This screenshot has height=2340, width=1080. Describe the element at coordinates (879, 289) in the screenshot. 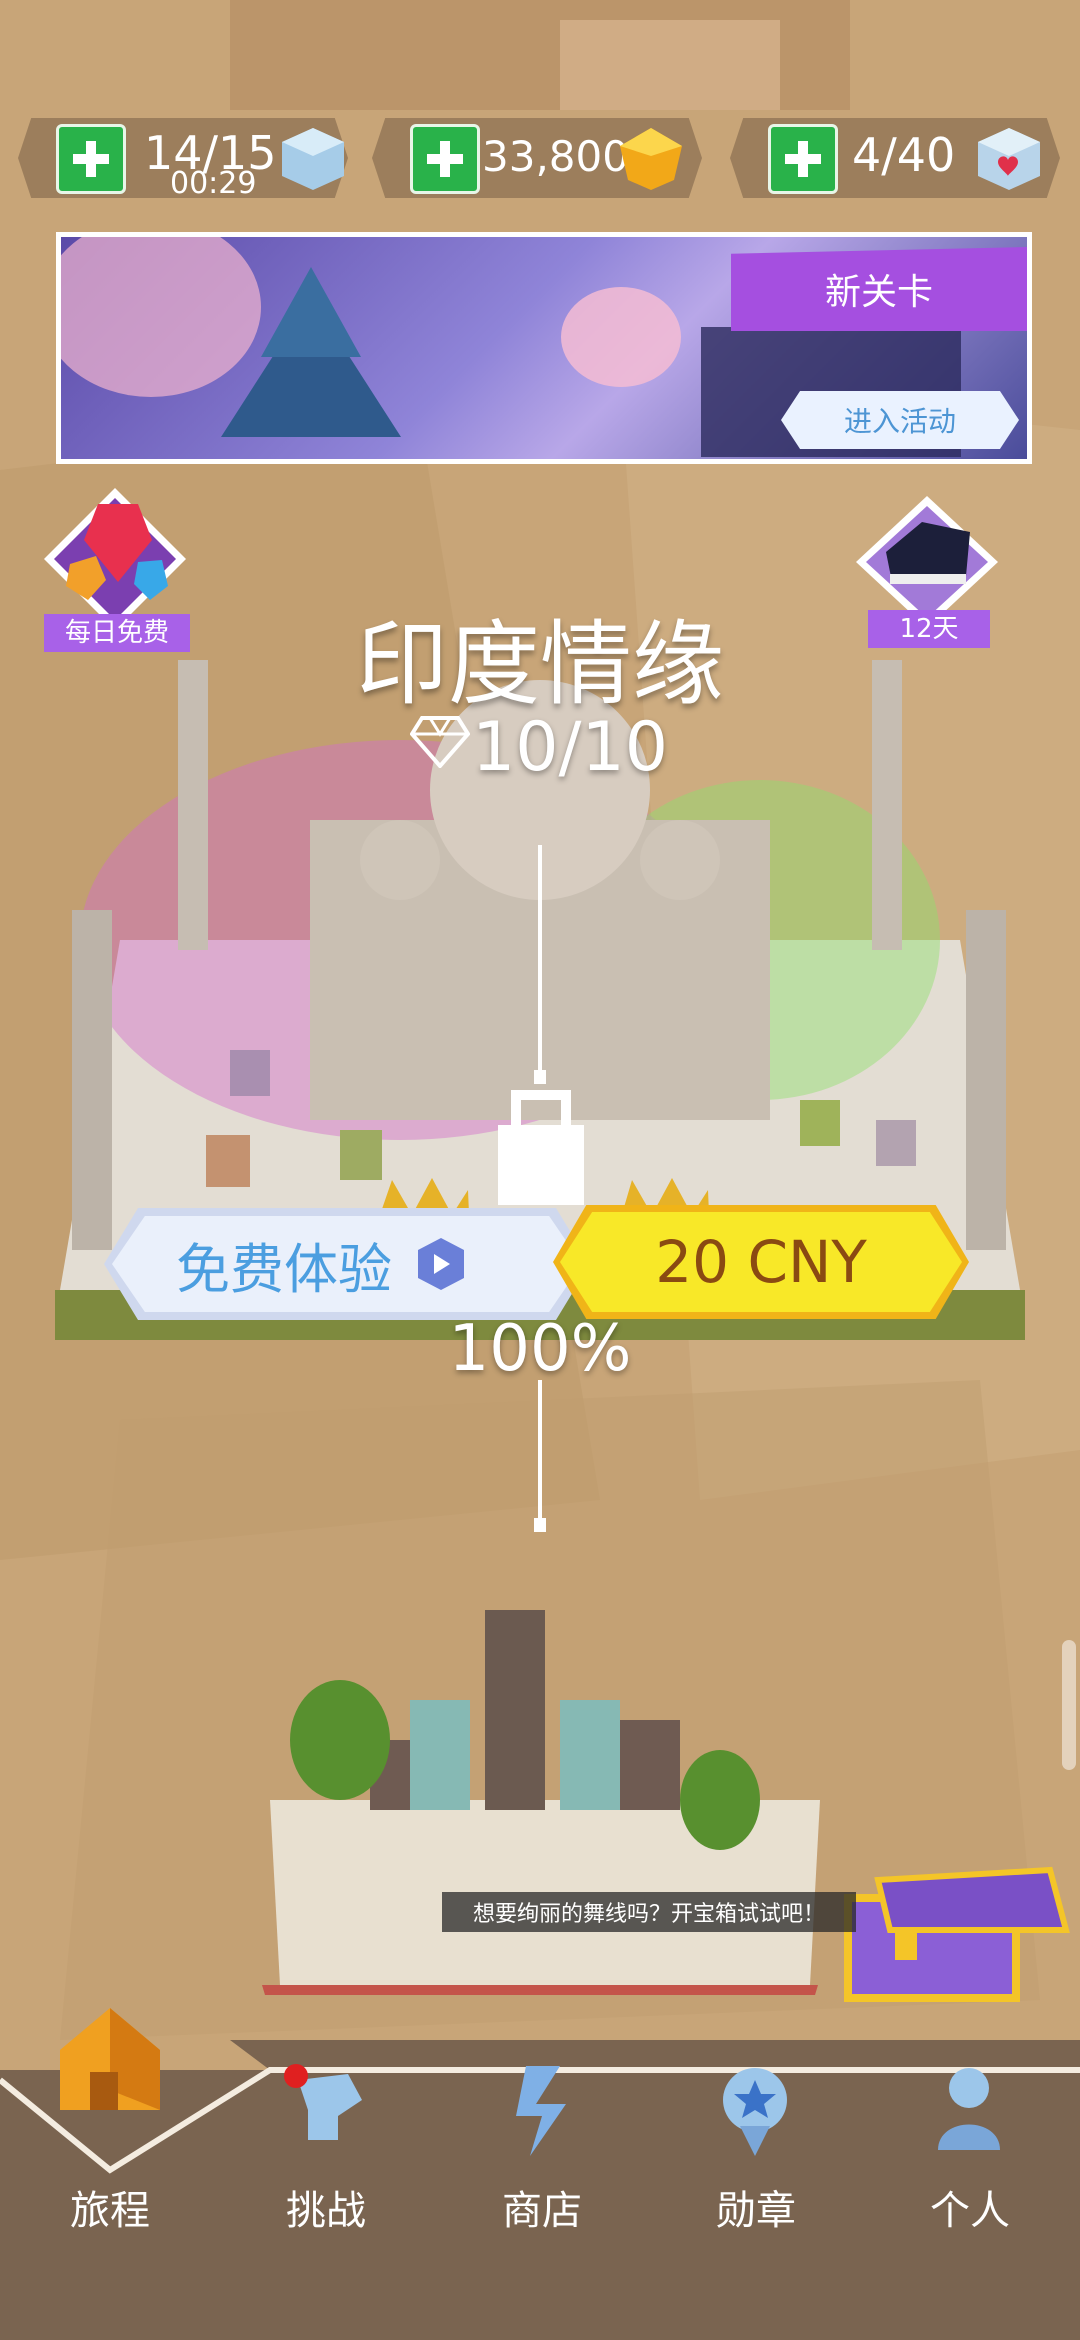

I see `new-level-ribbon: 新关卡` at that location.